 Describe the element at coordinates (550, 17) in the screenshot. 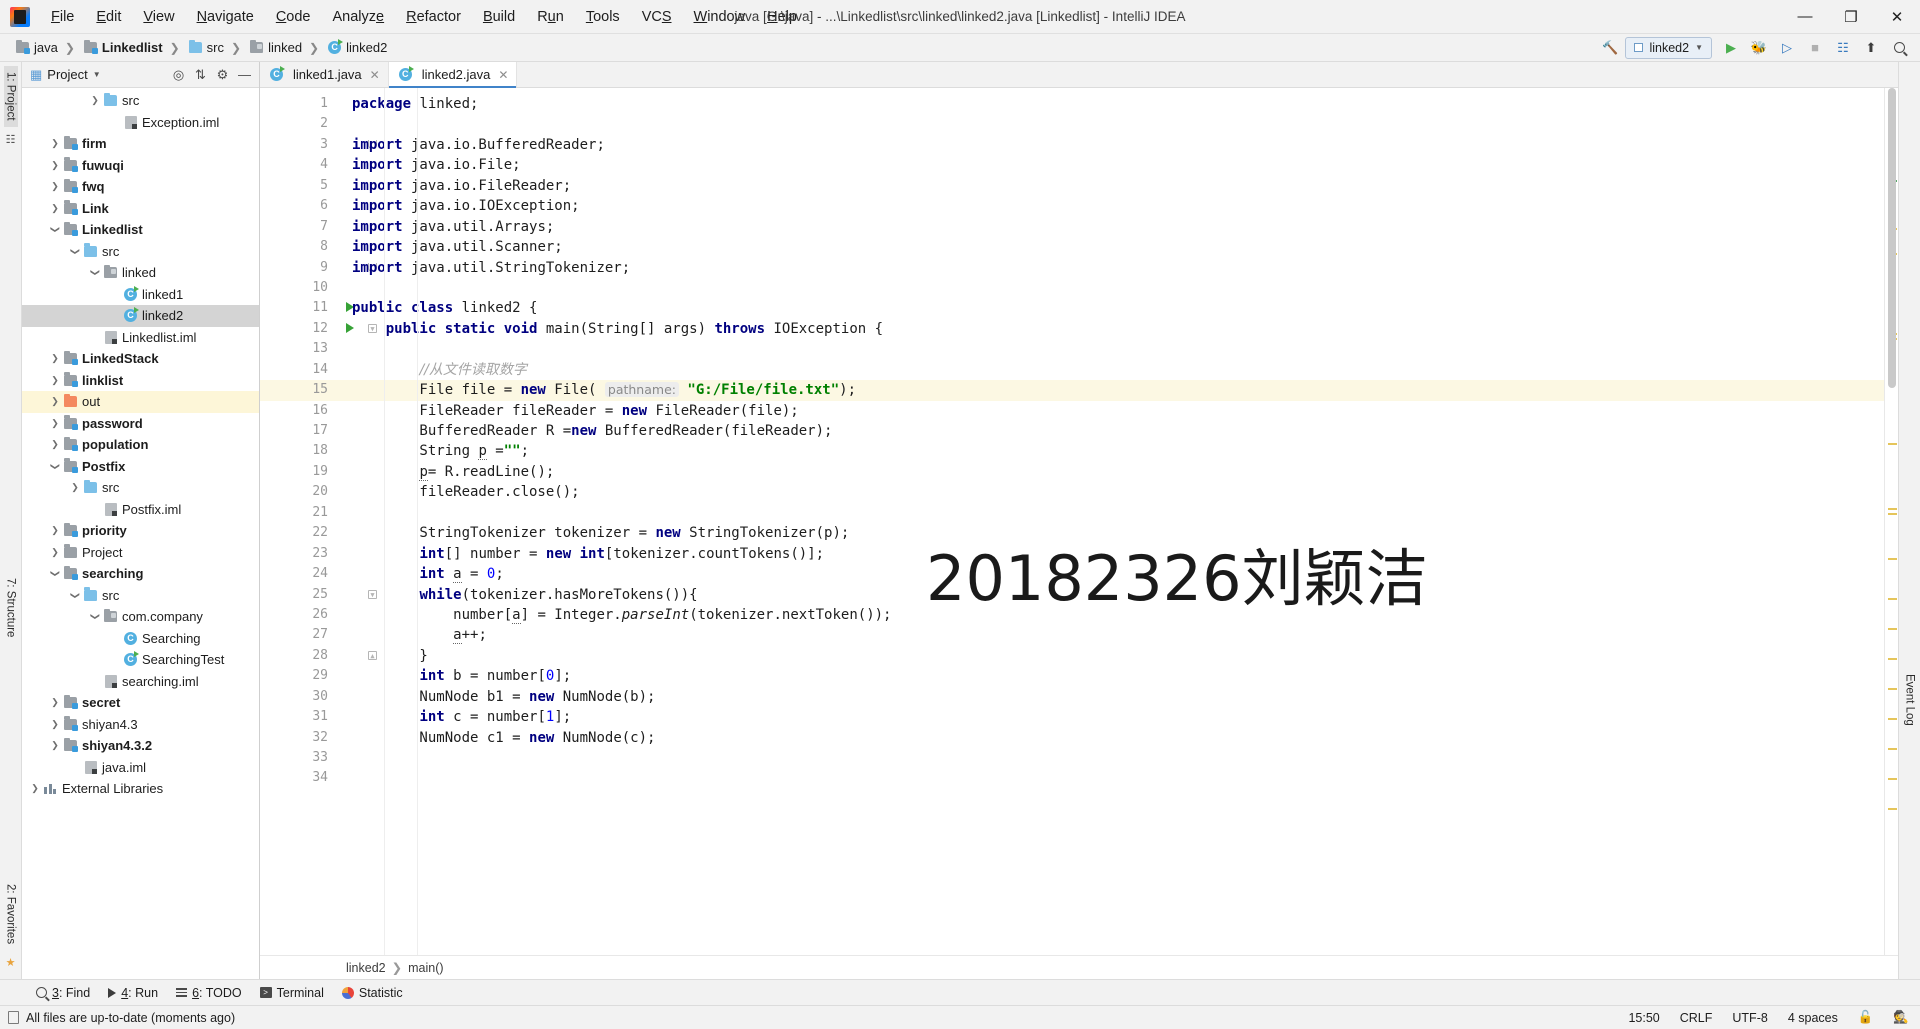

I see `menu-run: Run` at that location.